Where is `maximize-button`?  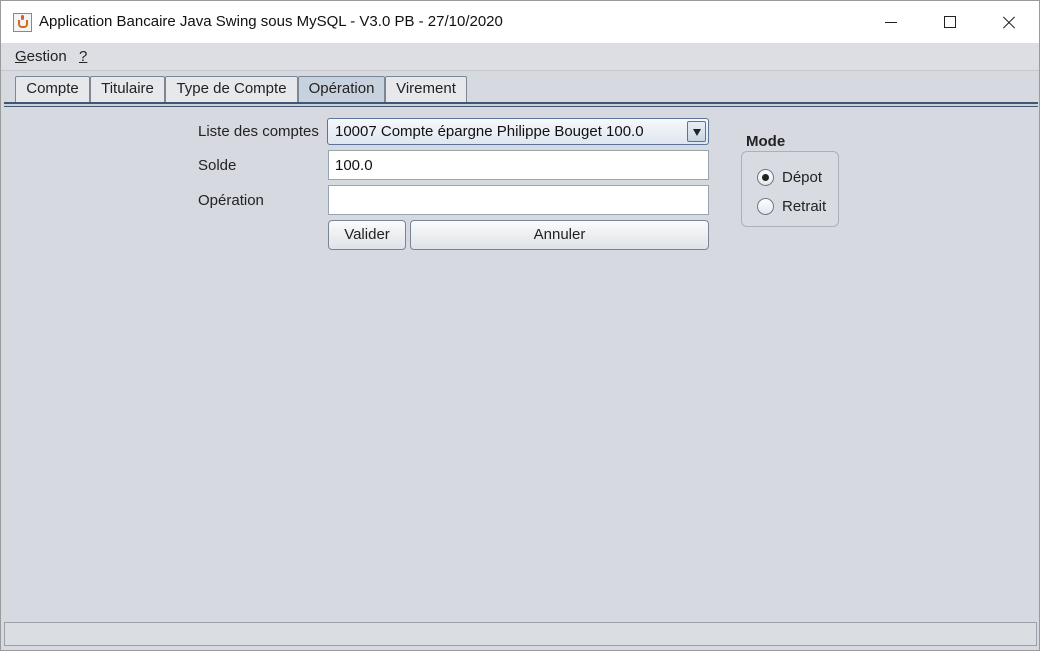 maximize-button is located at coordinates (950, 22).